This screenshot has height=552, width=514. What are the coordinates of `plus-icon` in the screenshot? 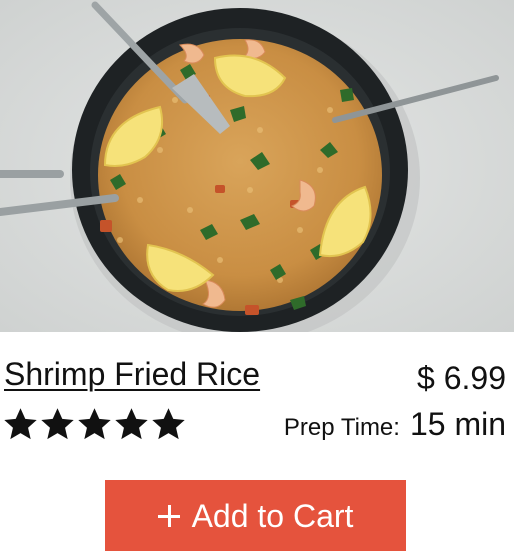 It's located at (168, 515).